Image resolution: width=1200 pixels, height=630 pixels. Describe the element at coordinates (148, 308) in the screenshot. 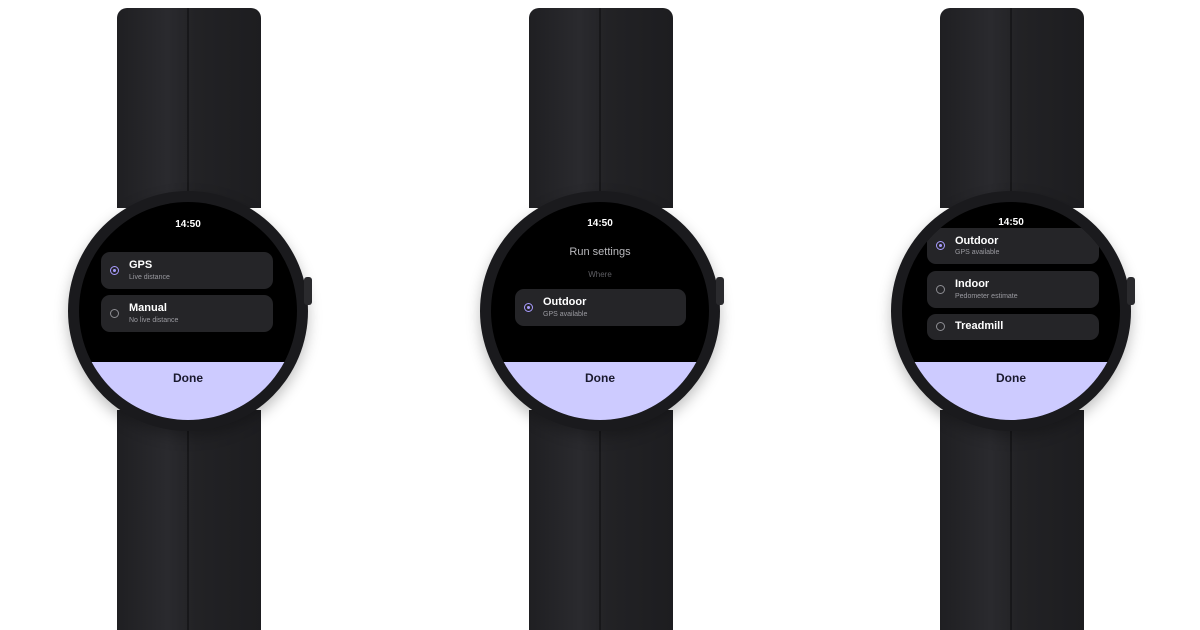

I see `option-label: Manual` at that location.